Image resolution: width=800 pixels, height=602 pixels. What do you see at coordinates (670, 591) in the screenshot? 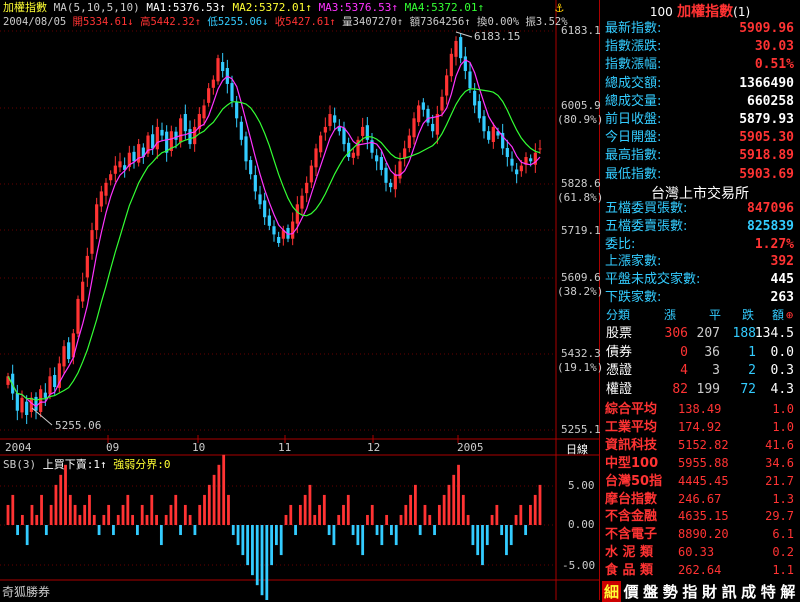
I see `bottom-tab: 勢` at bounding box center [670, 591].